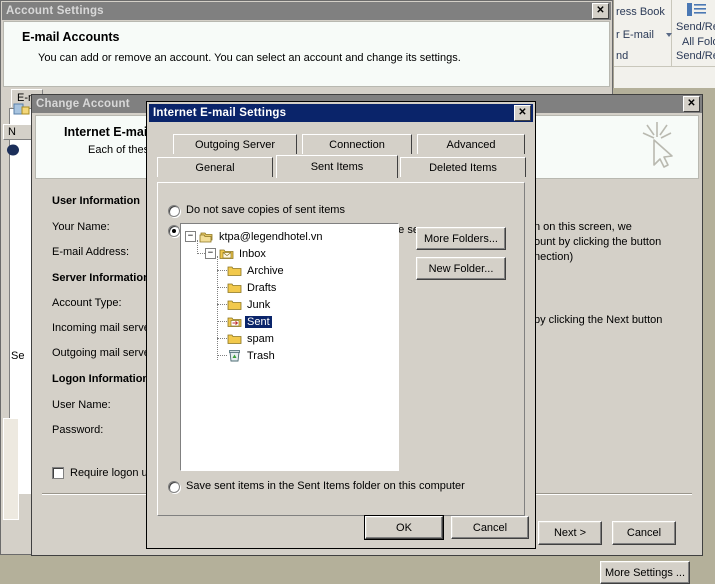 The height and width of the screenshot is (584, 715). What do you see at coordinates (598, 320) in the screenshot?
I see `right-text-line4: by clicking the Next button` at bounding box center [598, 320].